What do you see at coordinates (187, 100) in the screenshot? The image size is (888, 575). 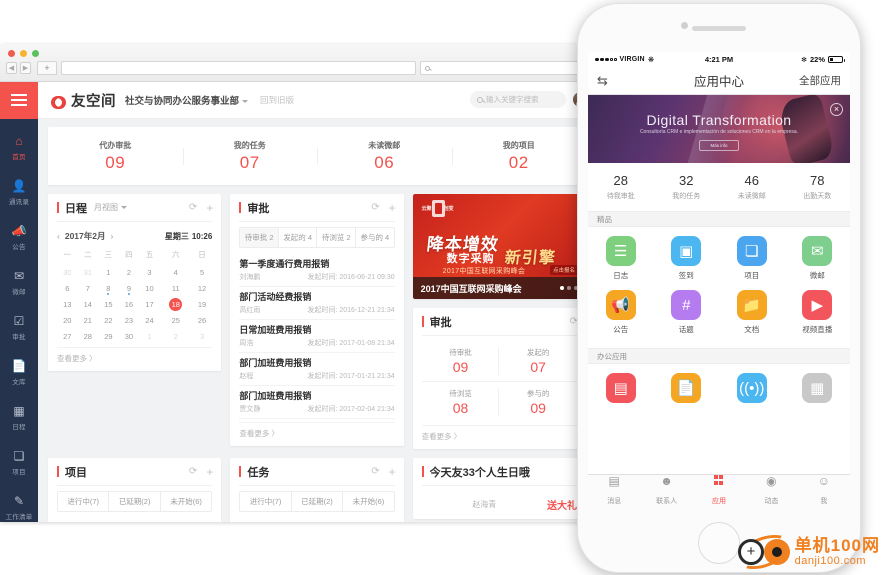 I see `department-selector: 社交与协同办公服务事业部` at bounding box center [187, 100].